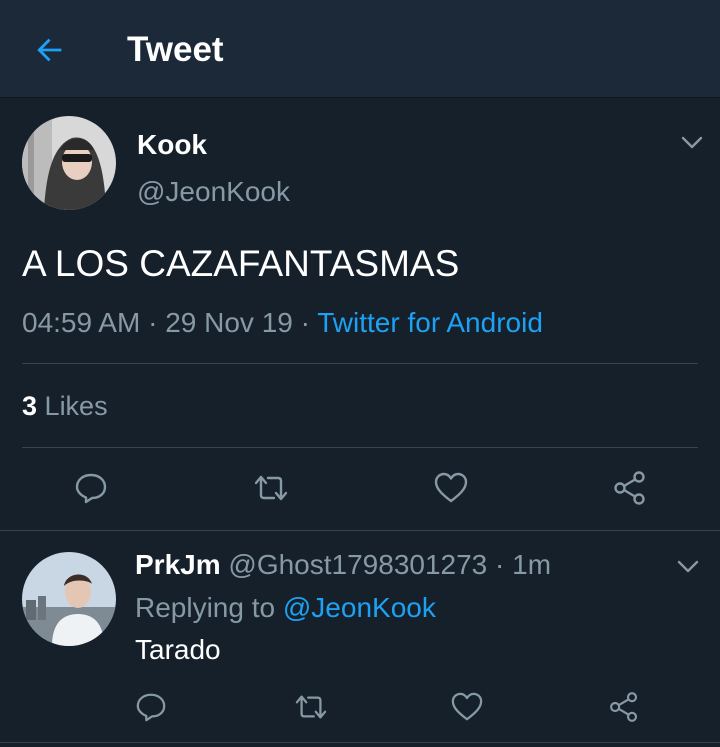  I want to click on author-handle: @JeonKook, so click(213, 192).